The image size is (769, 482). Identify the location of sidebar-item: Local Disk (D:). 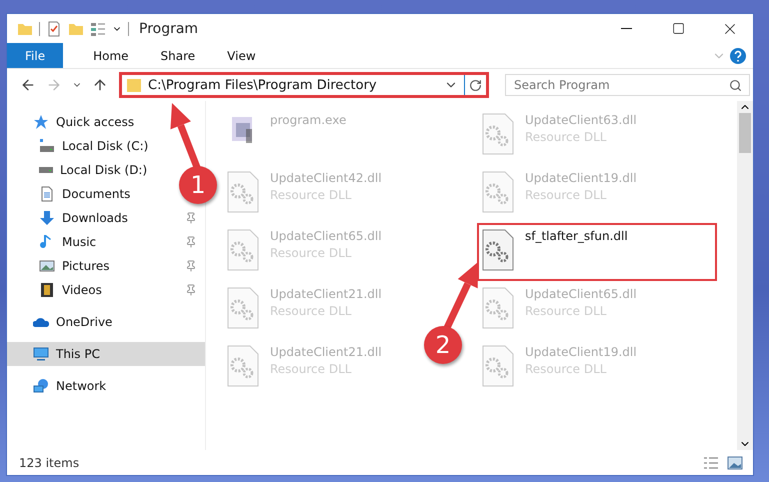
(81, 170).